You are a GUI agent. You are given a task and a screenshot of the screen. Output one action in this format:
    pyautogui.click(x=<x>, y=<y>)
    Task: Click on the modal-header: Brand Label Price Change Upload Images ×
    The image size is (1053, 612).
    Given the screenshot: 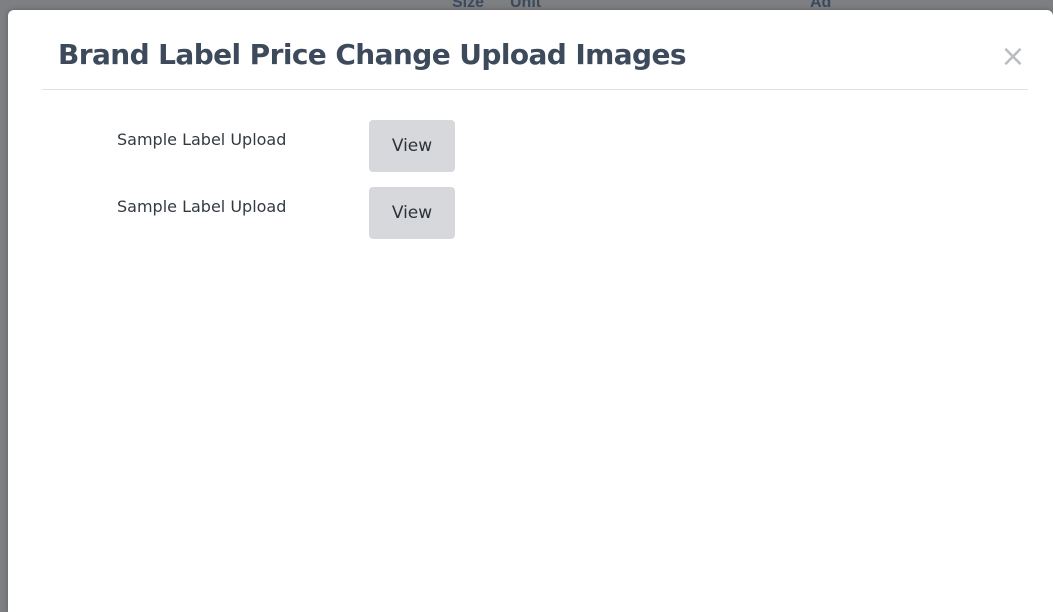 What is the action you would take?
    pyautogui.click(x=535, y=50)
    